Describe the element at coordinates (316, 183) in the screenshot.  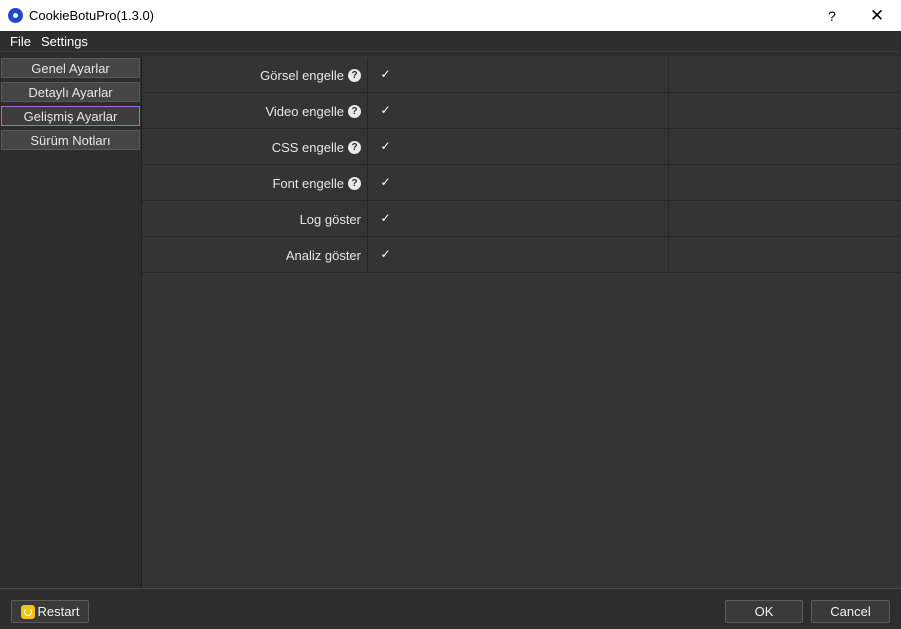
I see `setting-label: Font engelle ?` at that location.